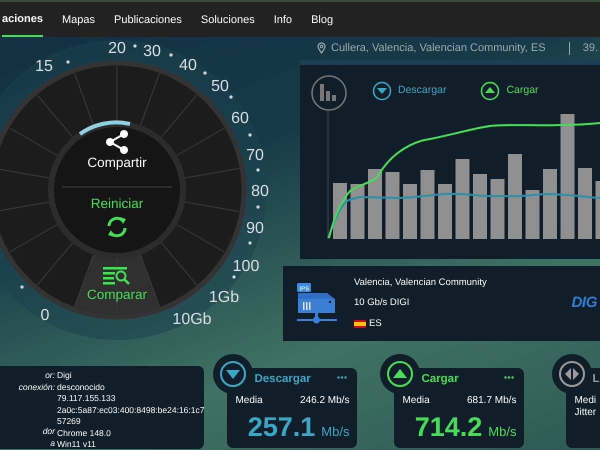  I want to click on average-label: Medi, so click(585, 401).